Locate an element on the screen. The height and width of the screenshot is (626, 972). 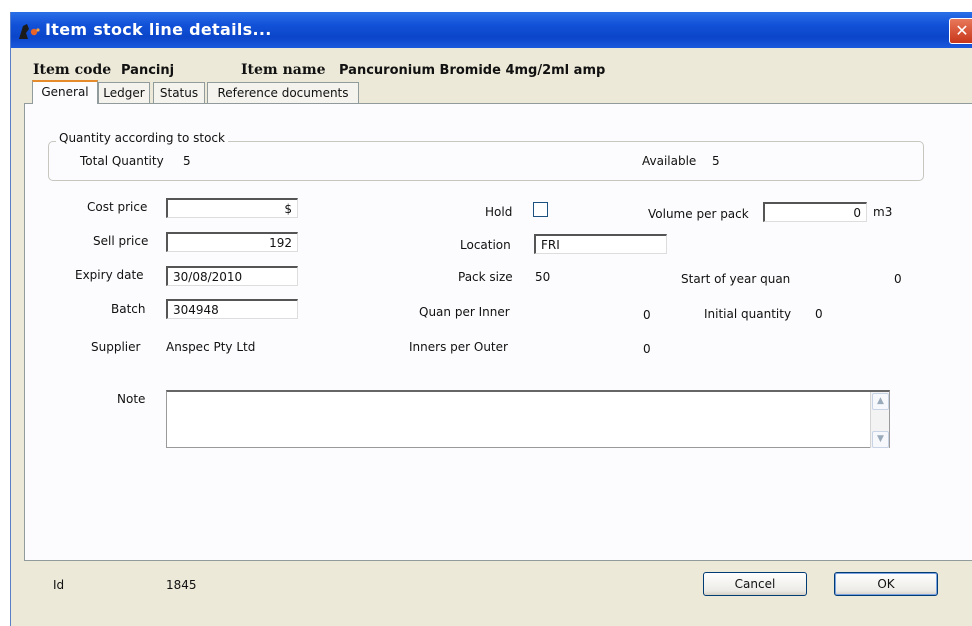
sell-price-input: 192 is located at coordinates (232, 242).